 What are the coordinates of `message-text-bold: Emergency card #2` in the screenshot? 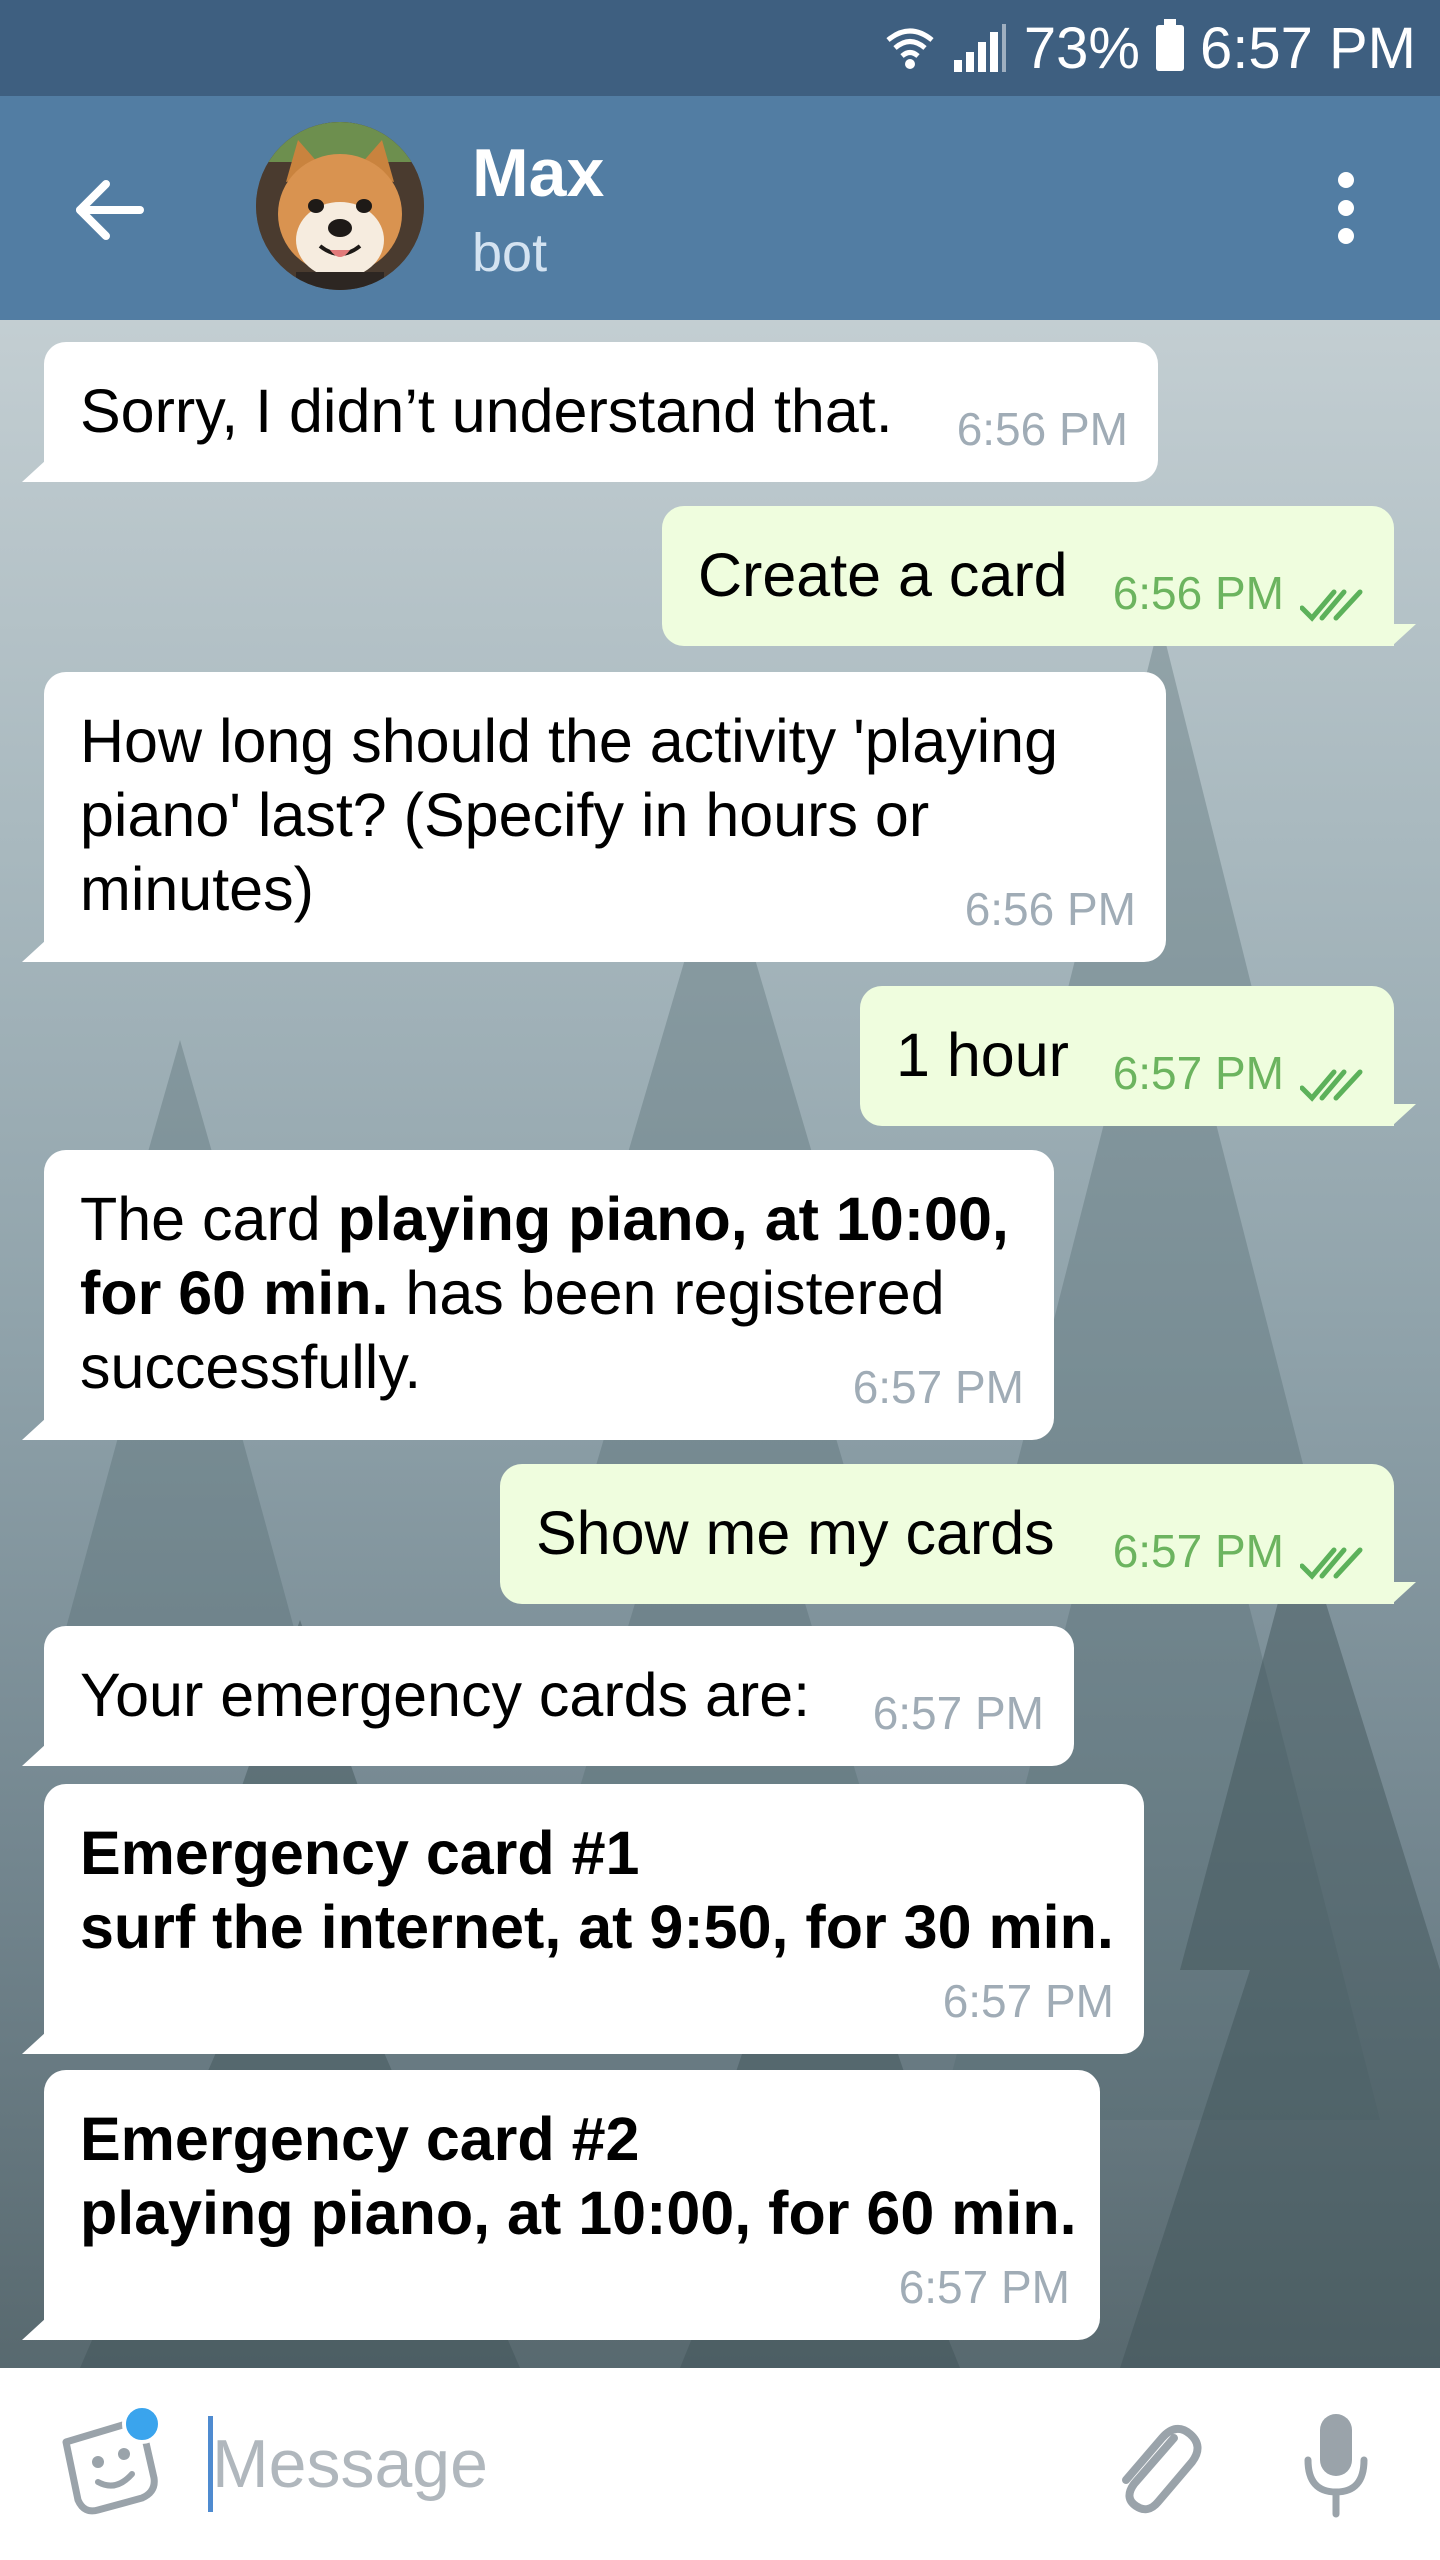 It's located at (360, 2139).